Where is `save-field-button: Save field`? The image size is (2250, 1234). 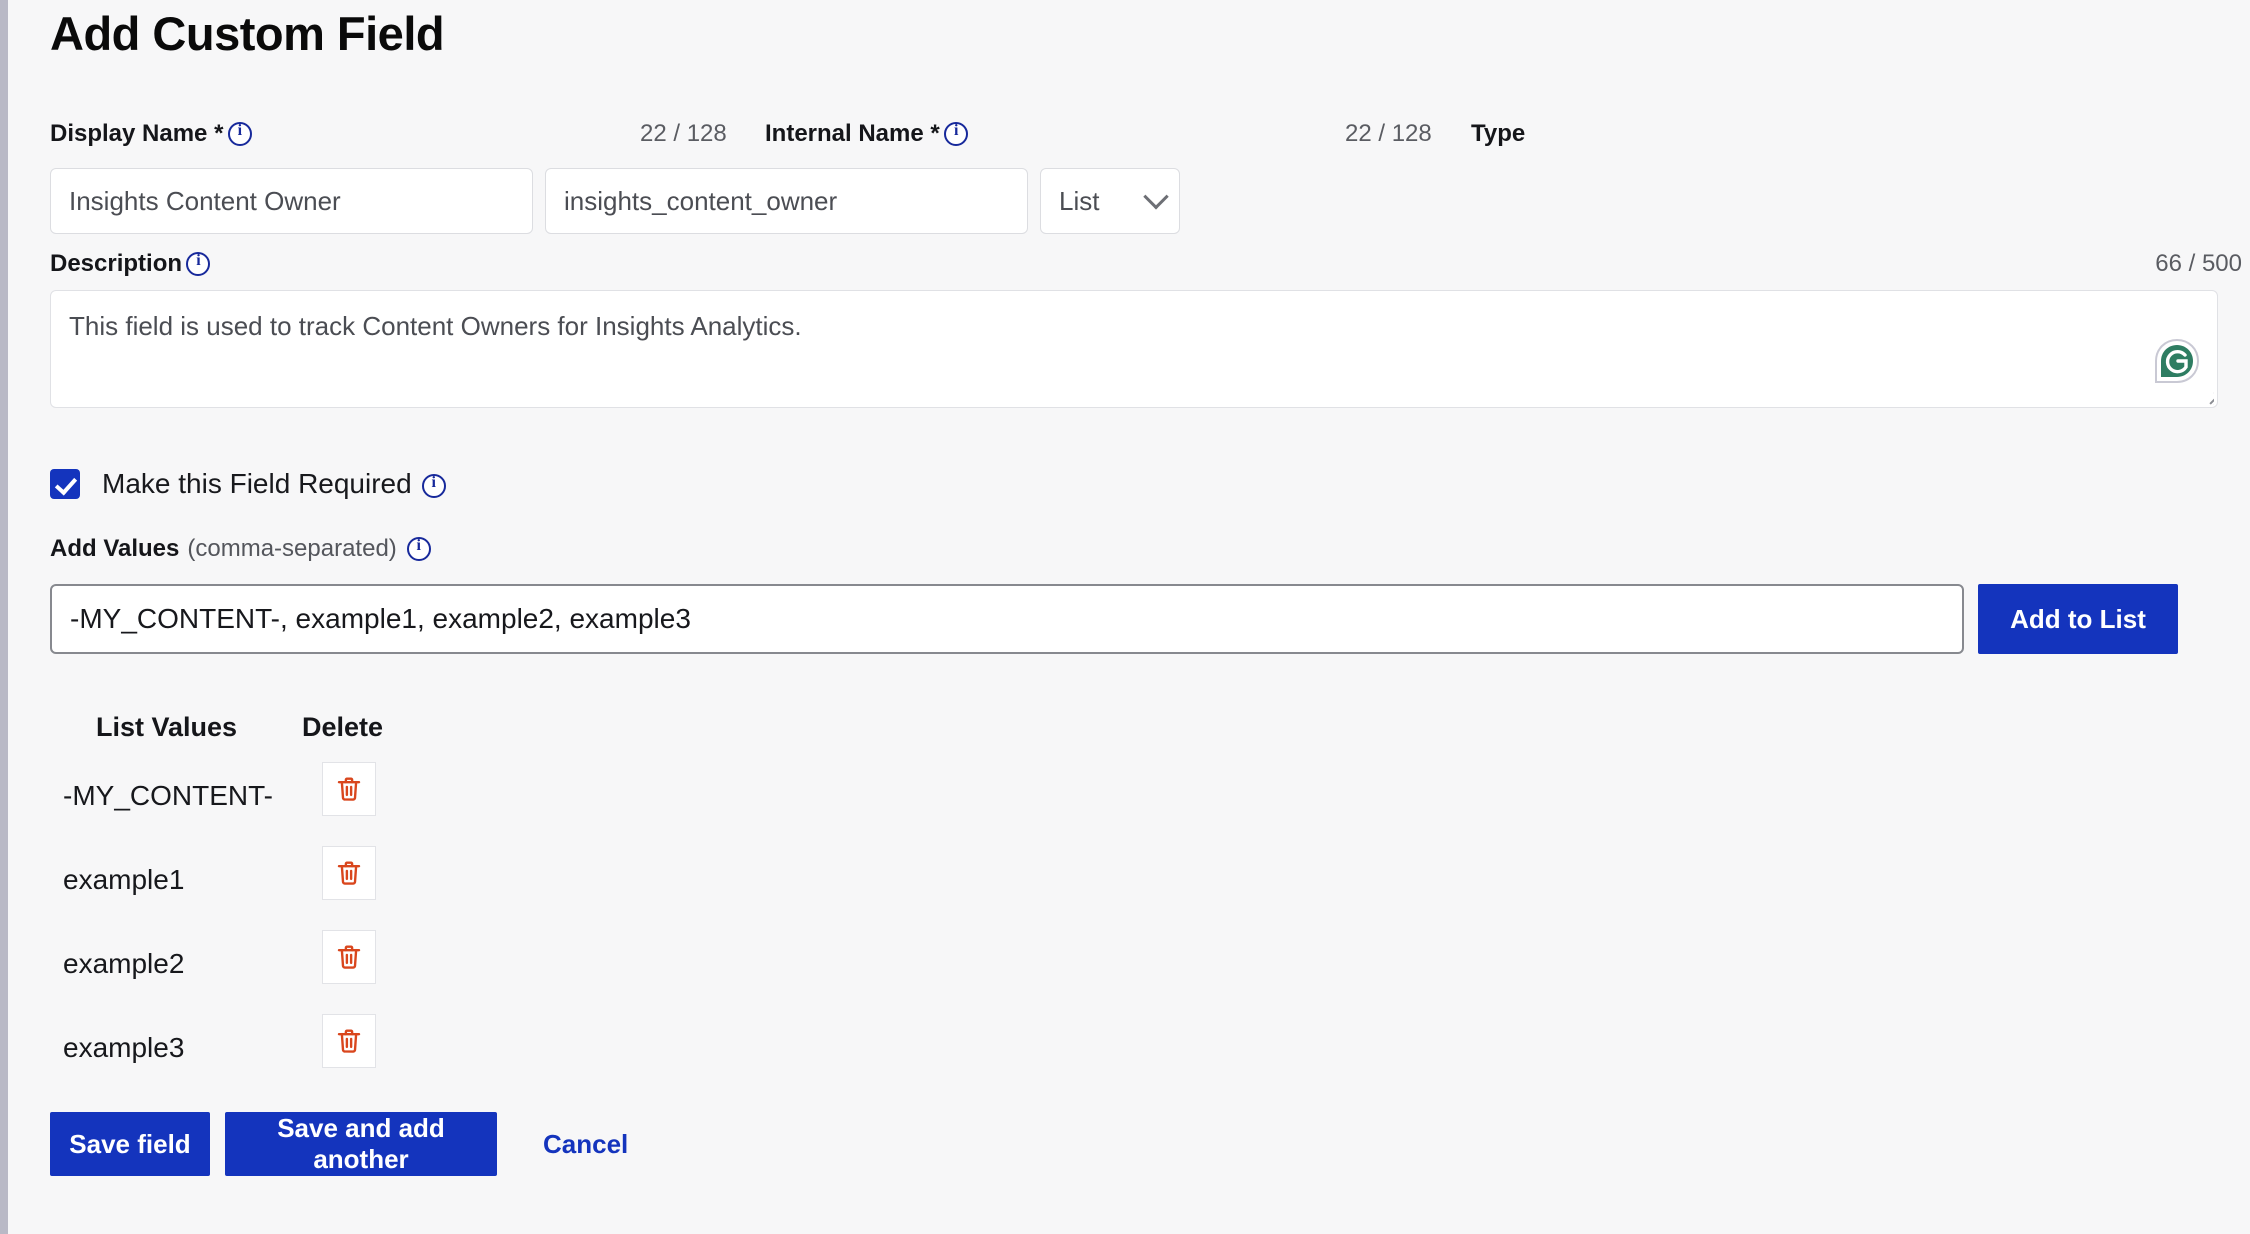
save-field-button: Save field is located at coordinates (130, 1144).